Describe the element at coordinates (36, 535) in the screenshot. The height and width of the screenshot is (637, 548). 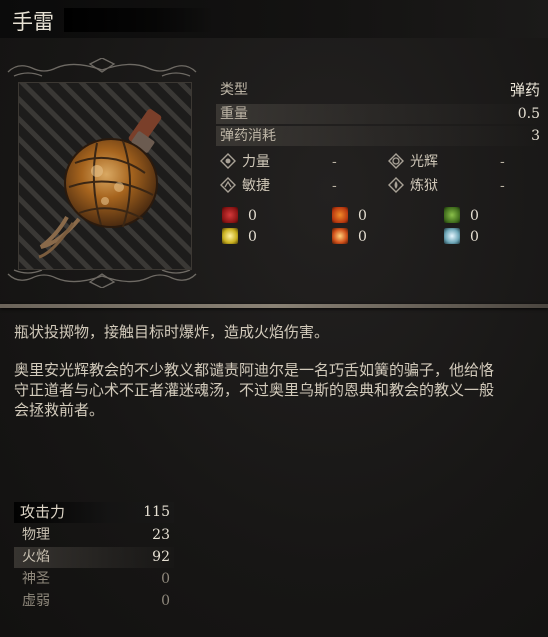
I see `attack-physical-label: 物理` at that location.